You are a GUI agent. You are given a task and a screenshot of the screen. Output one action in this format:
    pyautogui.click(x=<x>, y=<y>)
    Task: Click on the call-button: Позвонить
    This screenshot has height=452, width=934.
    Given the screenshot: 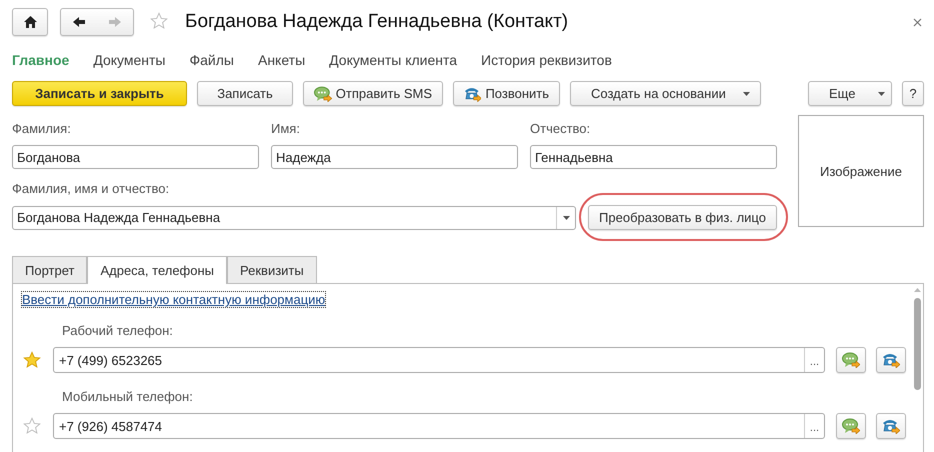 What is the action you would take?
    pyautogui.click(x=506, y=93)
    